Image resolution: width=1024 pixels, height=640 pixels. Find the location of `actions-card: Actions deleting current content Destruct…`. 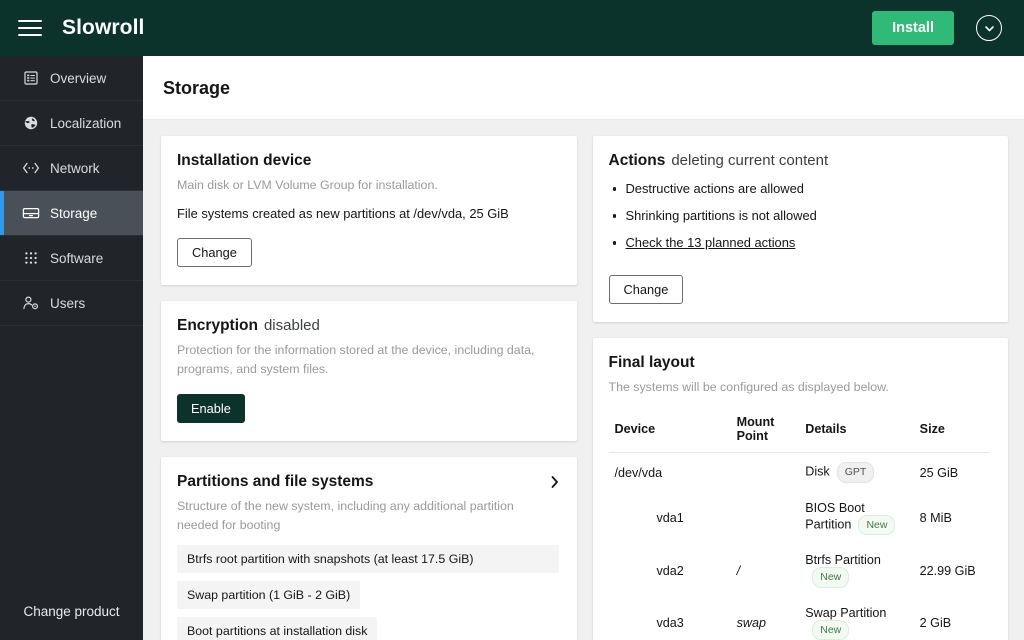

actions-card: Actions deleting current content Destruct… is located at coordinates (800, 229).